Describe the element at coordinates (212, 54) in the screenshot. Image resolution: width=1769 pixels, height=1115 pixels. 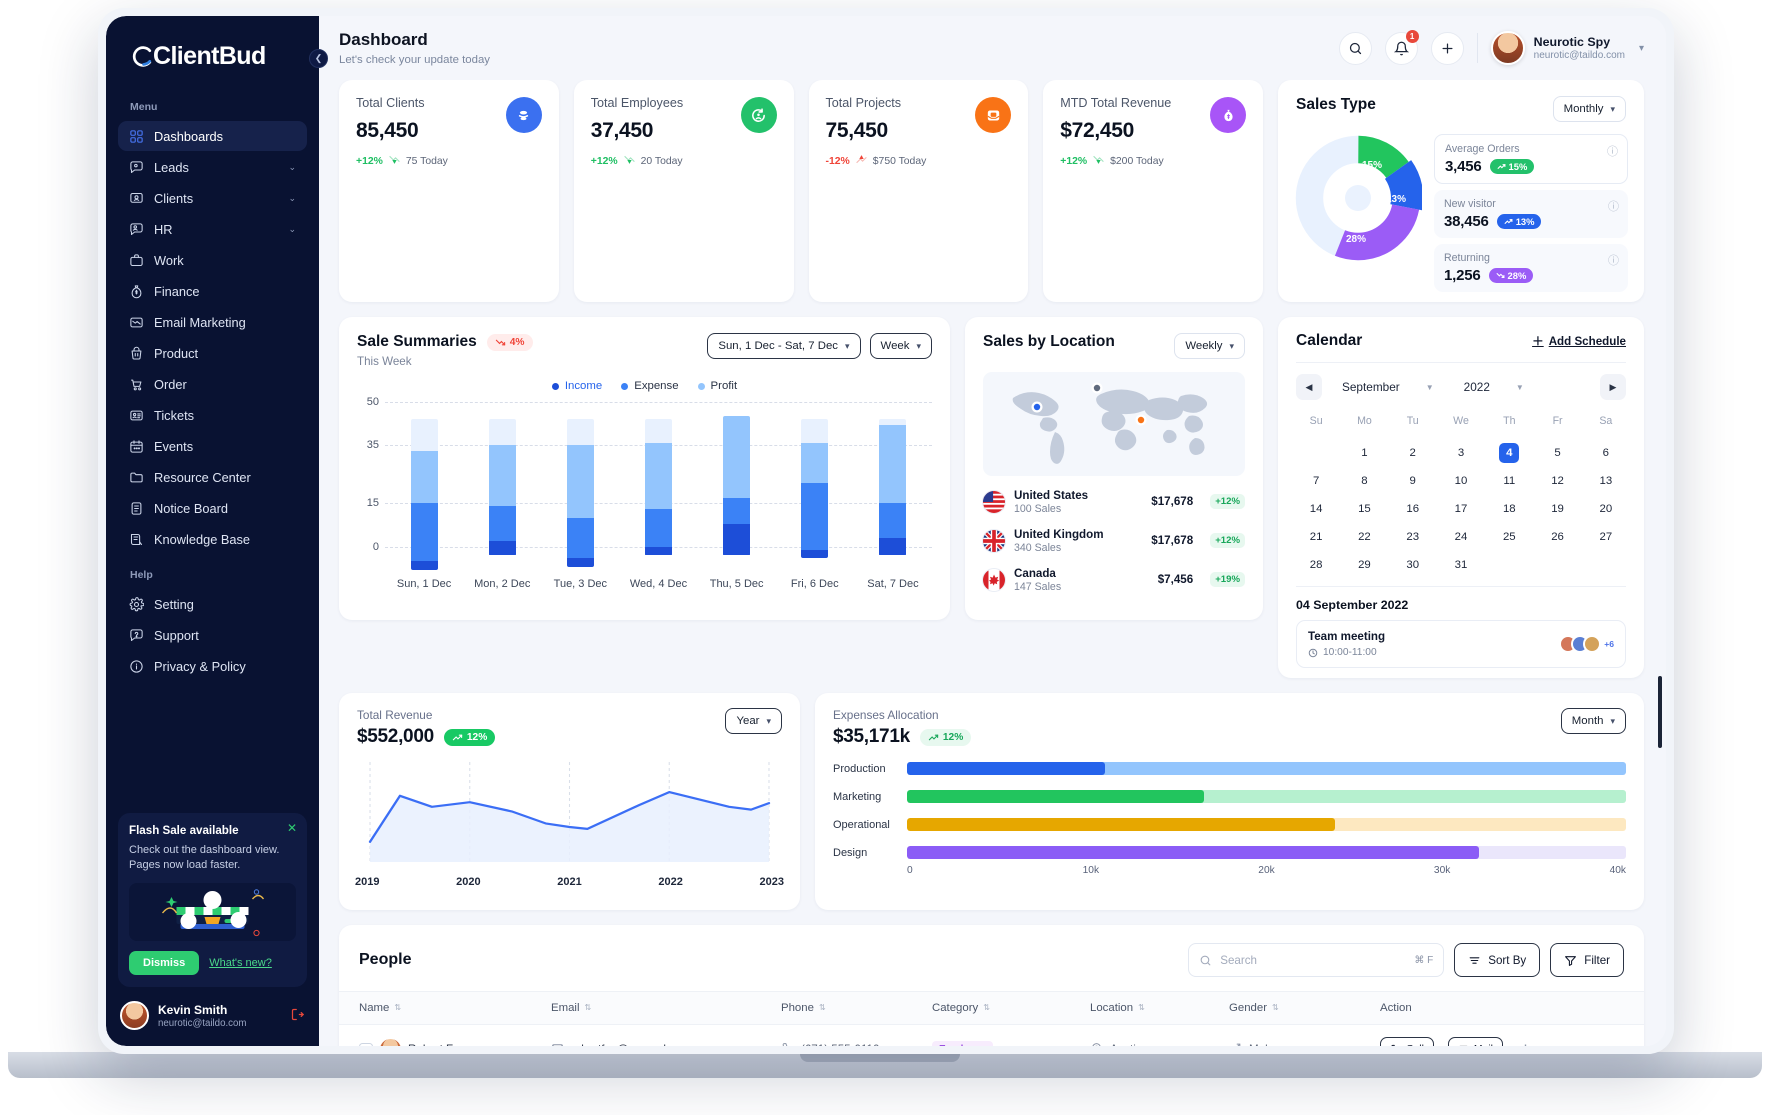
I see `brand-logo: ClientBud` at that location.